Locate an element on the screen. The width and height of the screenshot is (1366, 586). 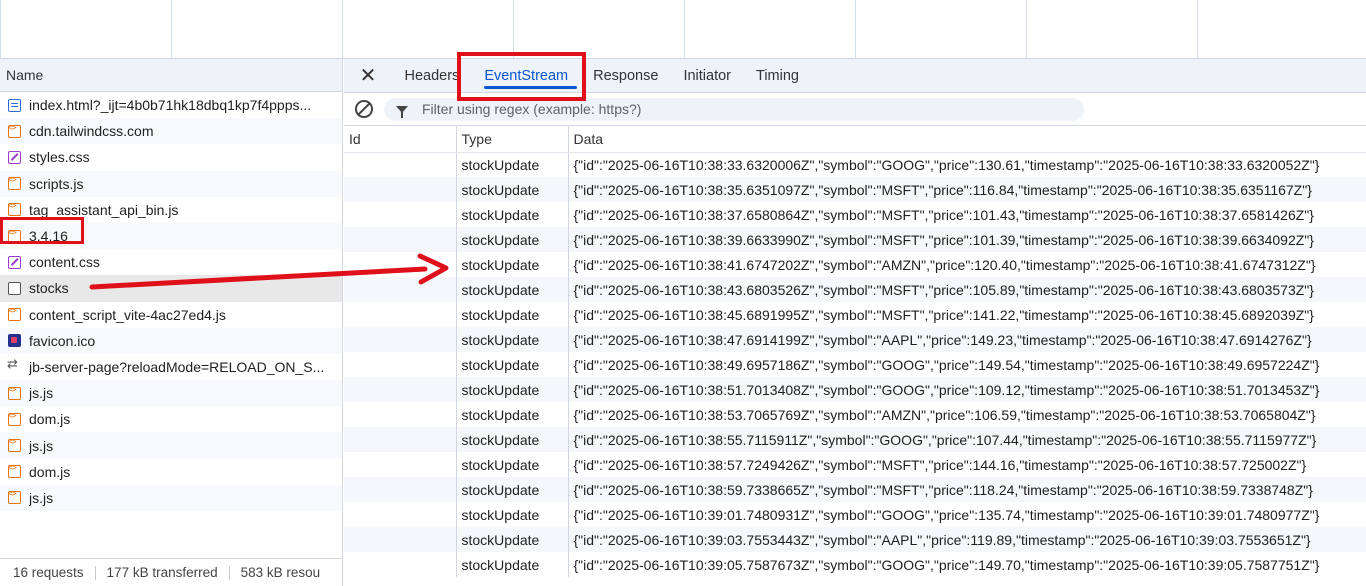
type-column-header: Type is located at coordinates (512, 139).